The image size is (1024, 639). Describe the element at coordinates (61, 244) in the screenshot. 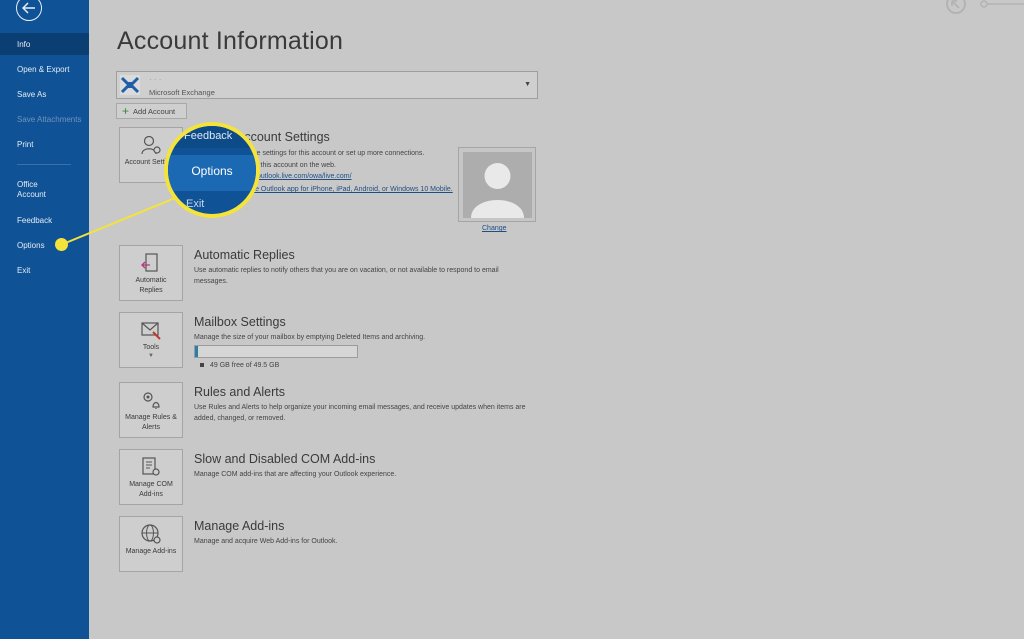

I see `callout-dot` at that location.